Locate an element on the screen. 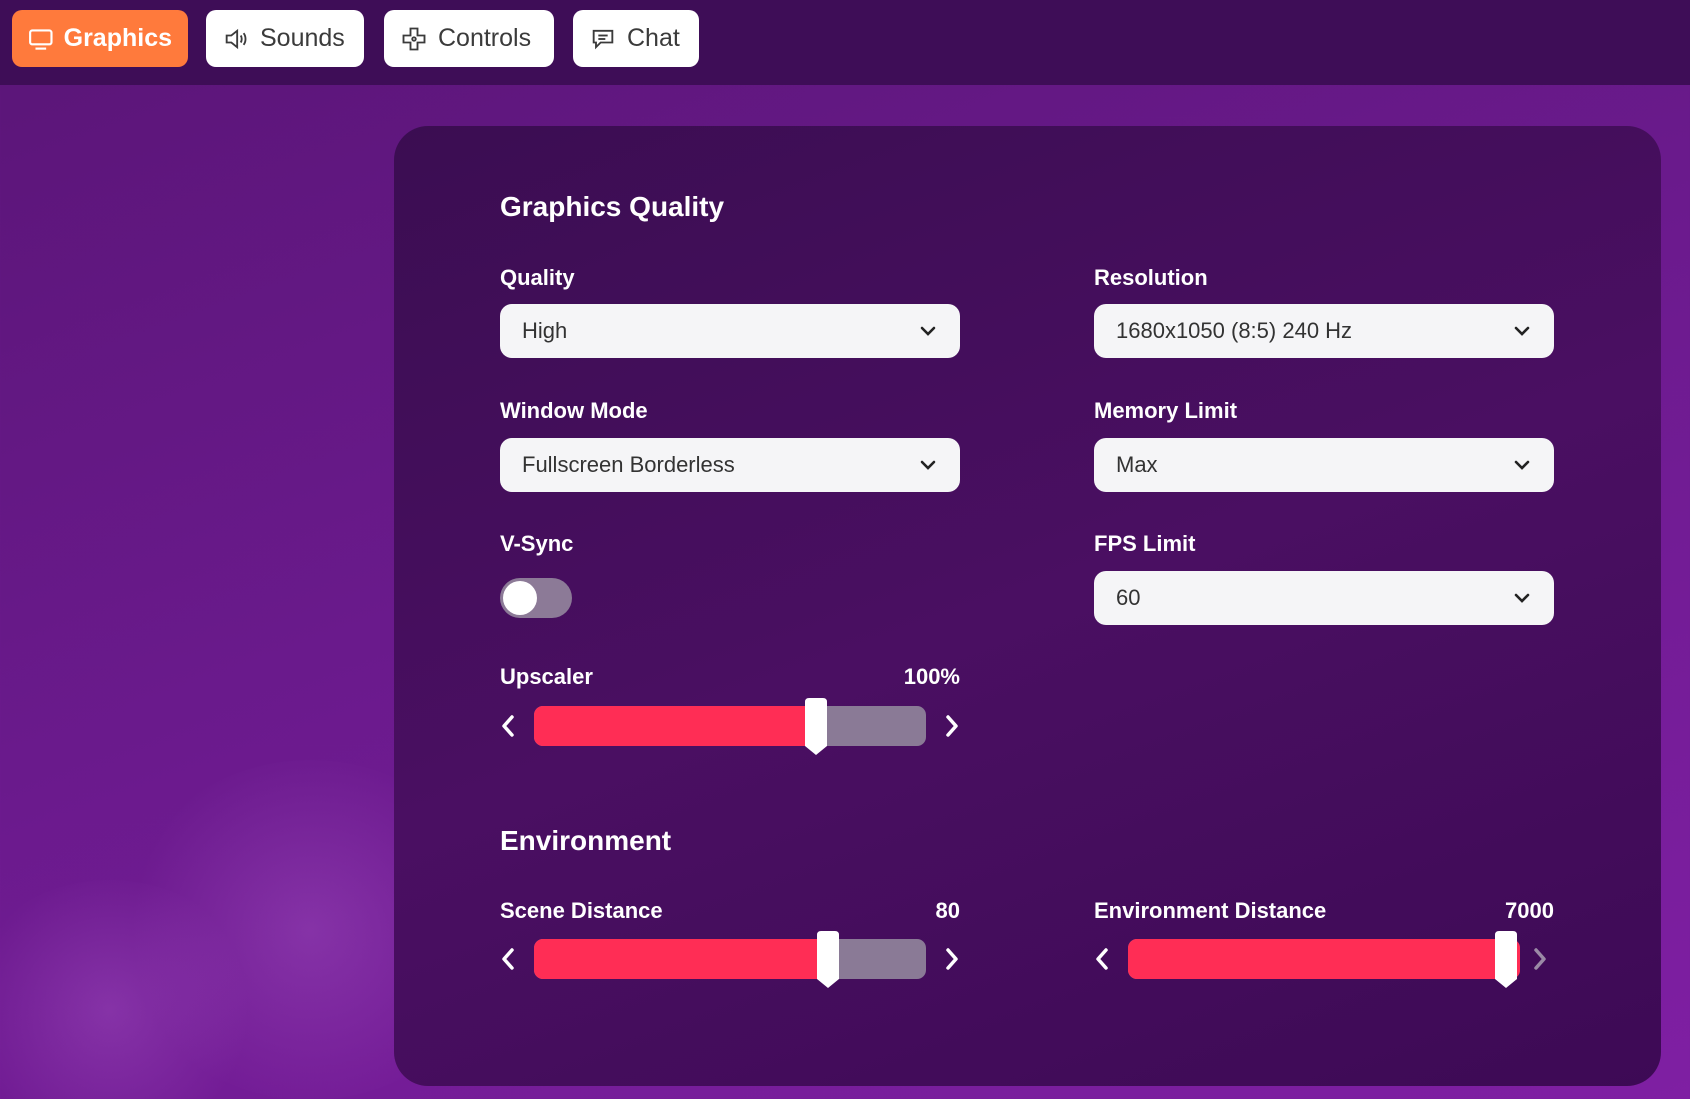  environment-distance-label: Environment Distance is located at coordinates (1210, 910).